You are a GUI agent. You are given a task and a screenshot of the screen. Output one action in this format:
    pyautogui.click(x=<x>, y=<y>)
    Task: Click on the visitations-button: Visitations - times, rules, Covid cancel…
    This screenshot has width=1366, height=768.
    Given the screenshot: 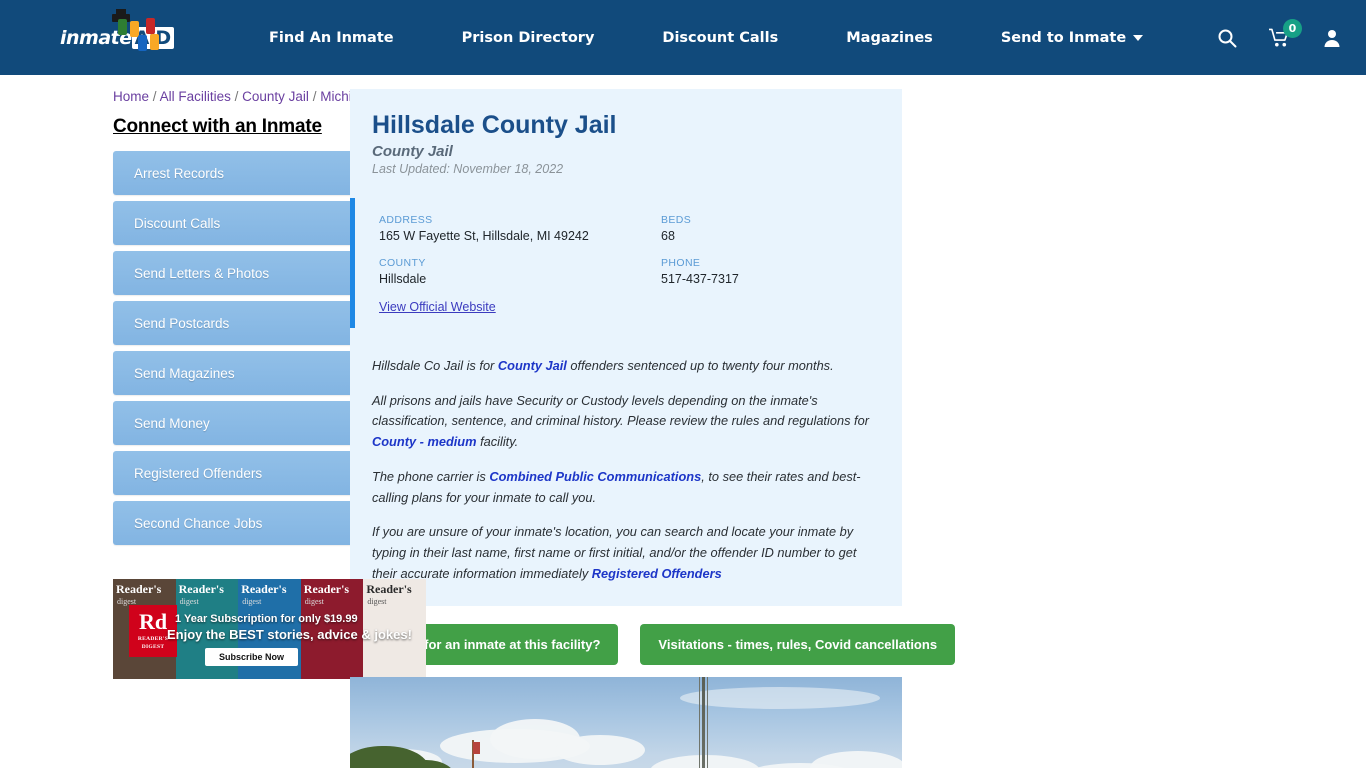 What is the action you would take?
    pyautogui.click(x=798, y=645)
    